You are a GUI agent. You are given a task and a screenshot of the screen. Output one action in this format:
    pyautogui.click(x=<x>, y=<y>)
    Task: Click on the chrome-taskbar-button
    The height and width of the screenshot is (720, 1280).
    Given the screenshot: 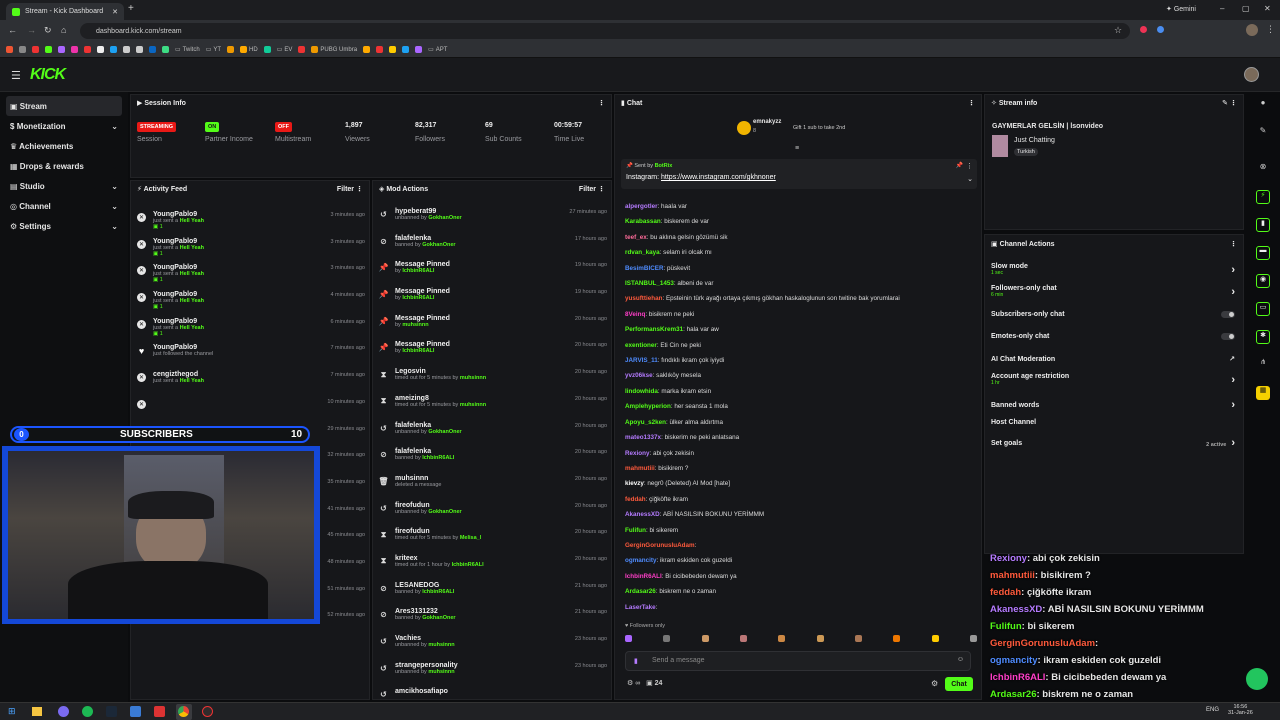 What is the action you would take?
    pyautogui.click(x=184, y=712)
    